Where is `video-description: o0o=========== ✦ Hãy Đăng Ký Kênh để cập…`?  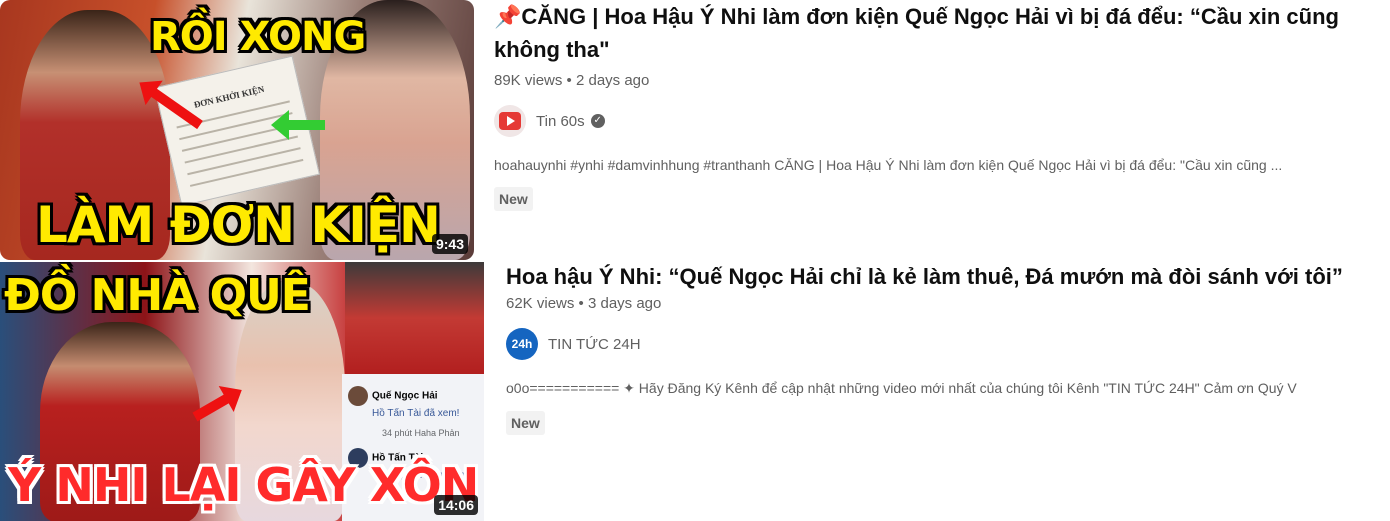
video-description: o0o=========== ✦ Hãy Đăng Ký Kênh để cập… is located at coordinates (901, 388).